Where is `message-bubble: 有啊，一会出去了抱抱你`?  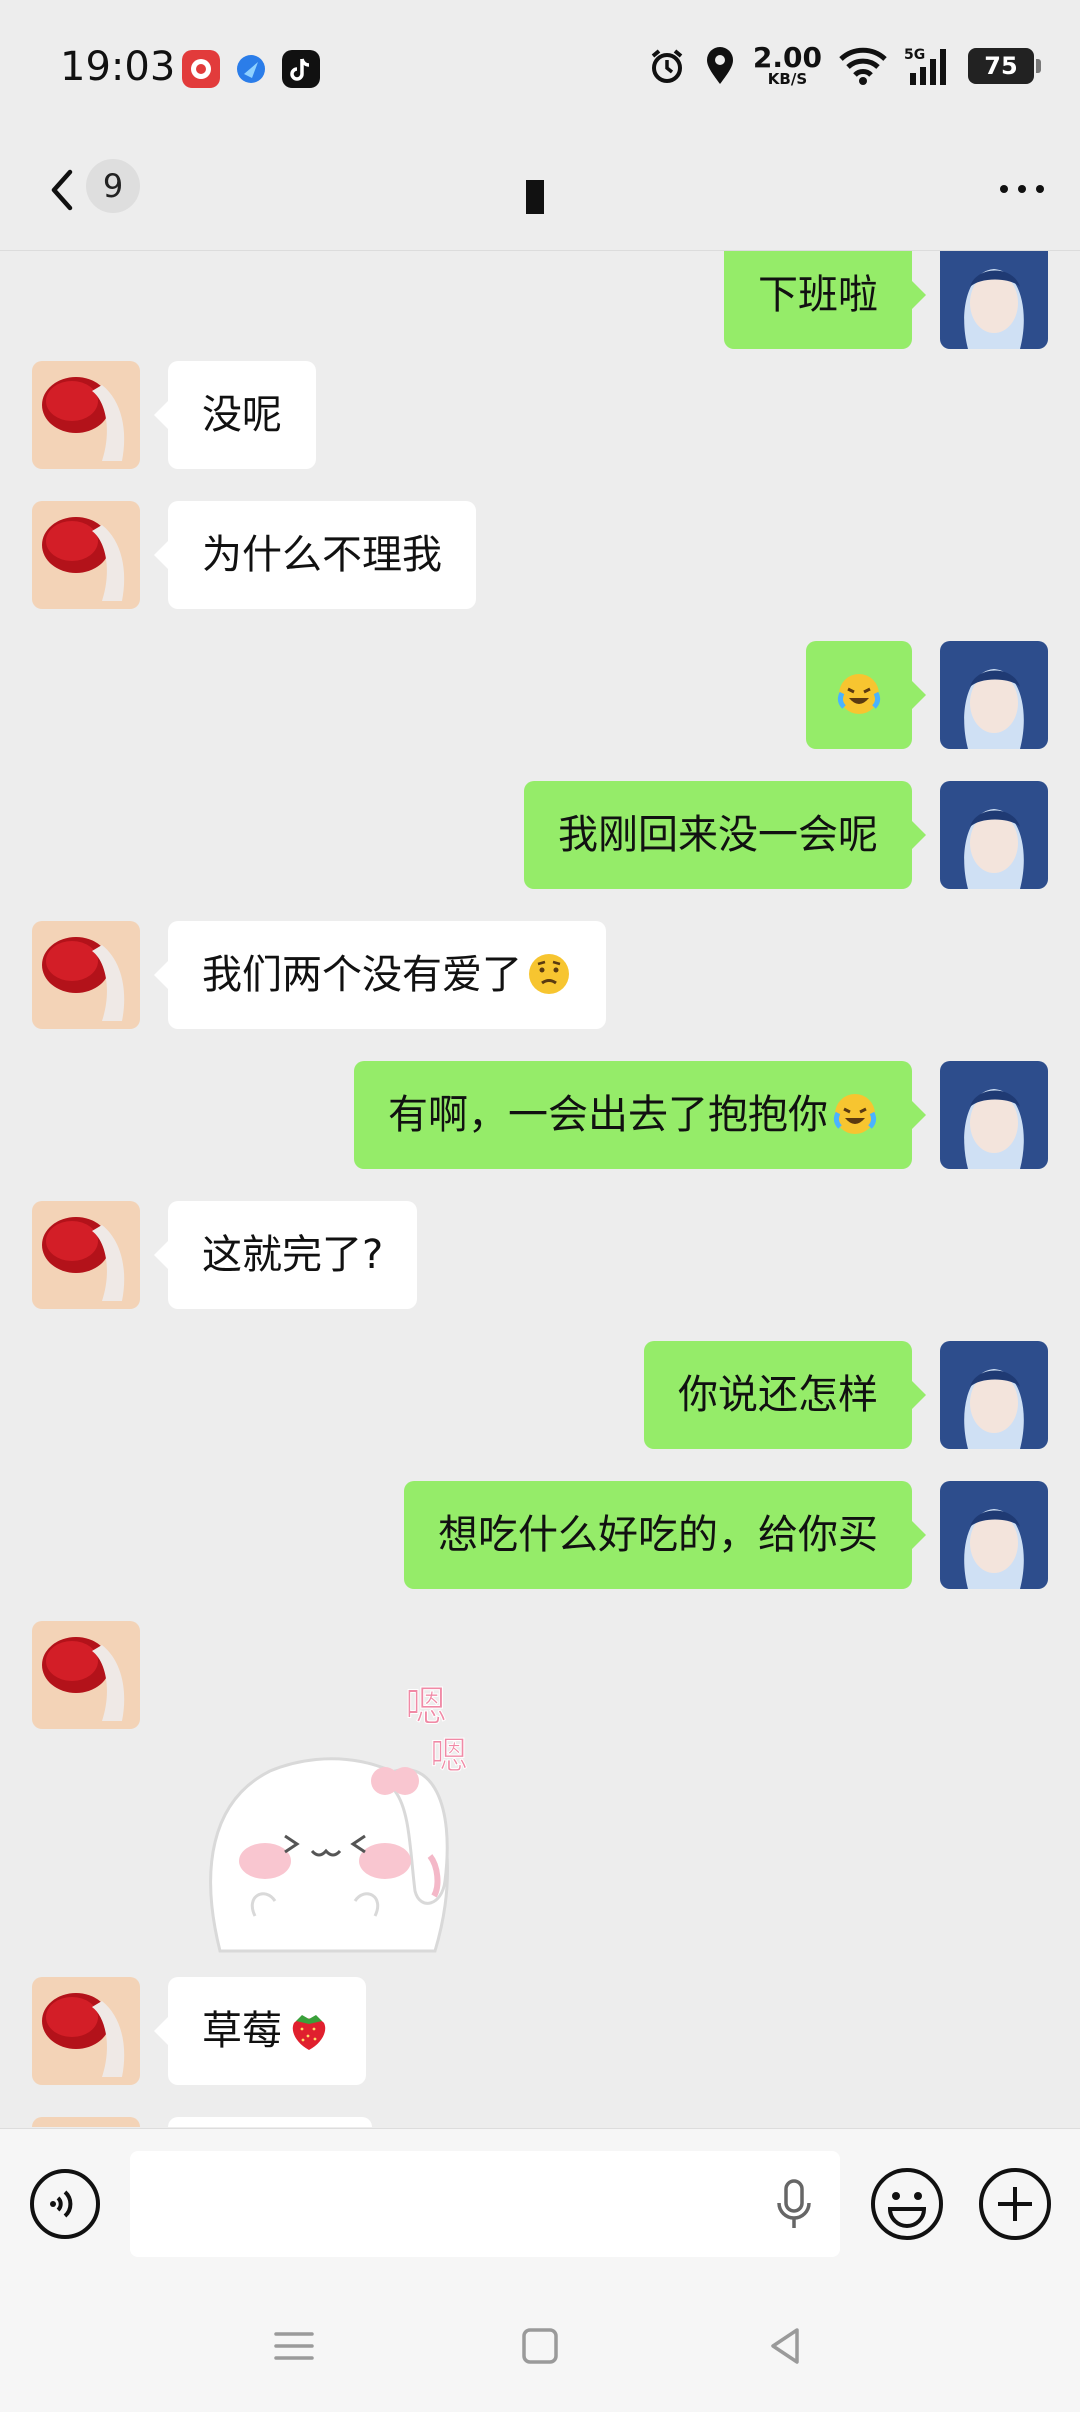
message-bubble: 有啊，一会出去了抱抱你 is located at coordinates (640, 1115).